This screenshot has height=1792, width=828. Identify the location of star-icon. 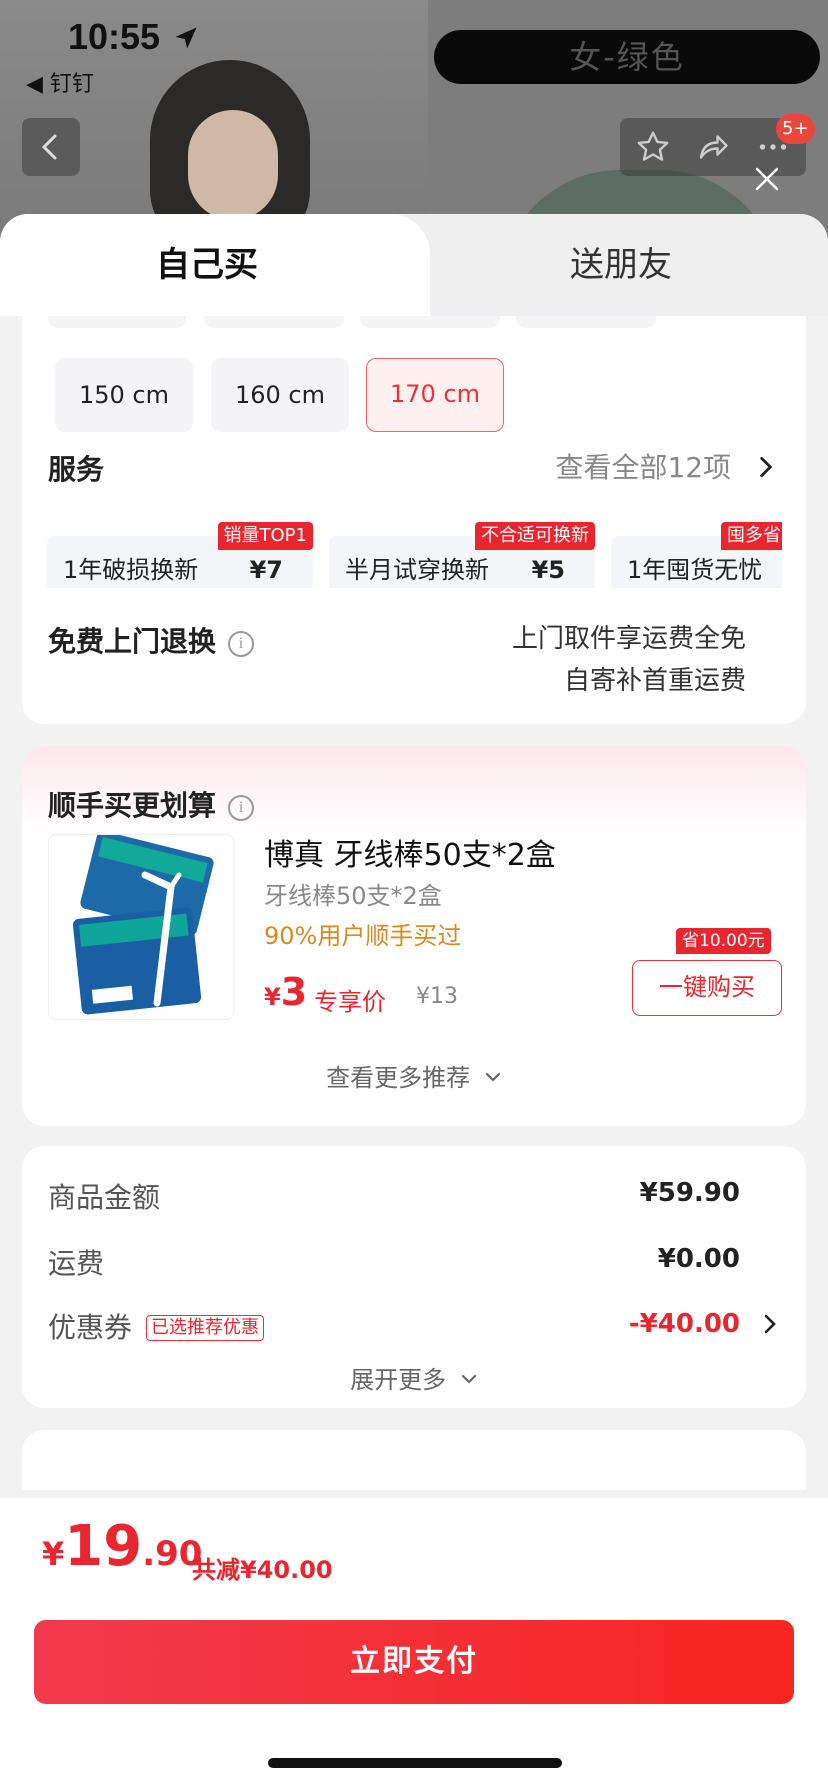
(653, 146).